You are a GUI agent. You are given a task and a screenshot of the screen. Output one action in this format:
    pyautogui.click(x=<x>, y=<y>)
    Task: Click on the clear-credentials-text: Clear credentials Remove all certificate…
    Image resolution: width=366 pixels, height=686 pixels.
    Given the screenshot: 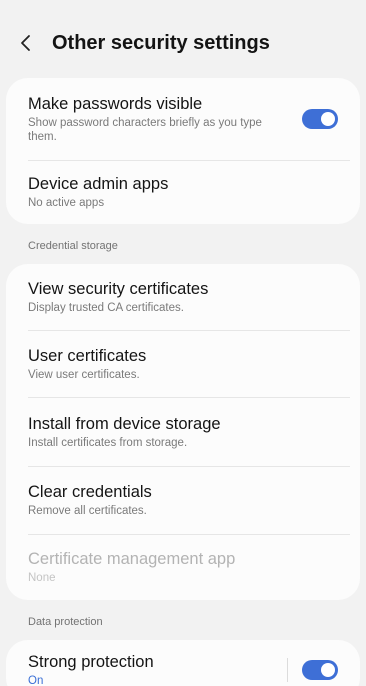 What is the action you would take?
    pyautogui.click(x=183, y=500)
    